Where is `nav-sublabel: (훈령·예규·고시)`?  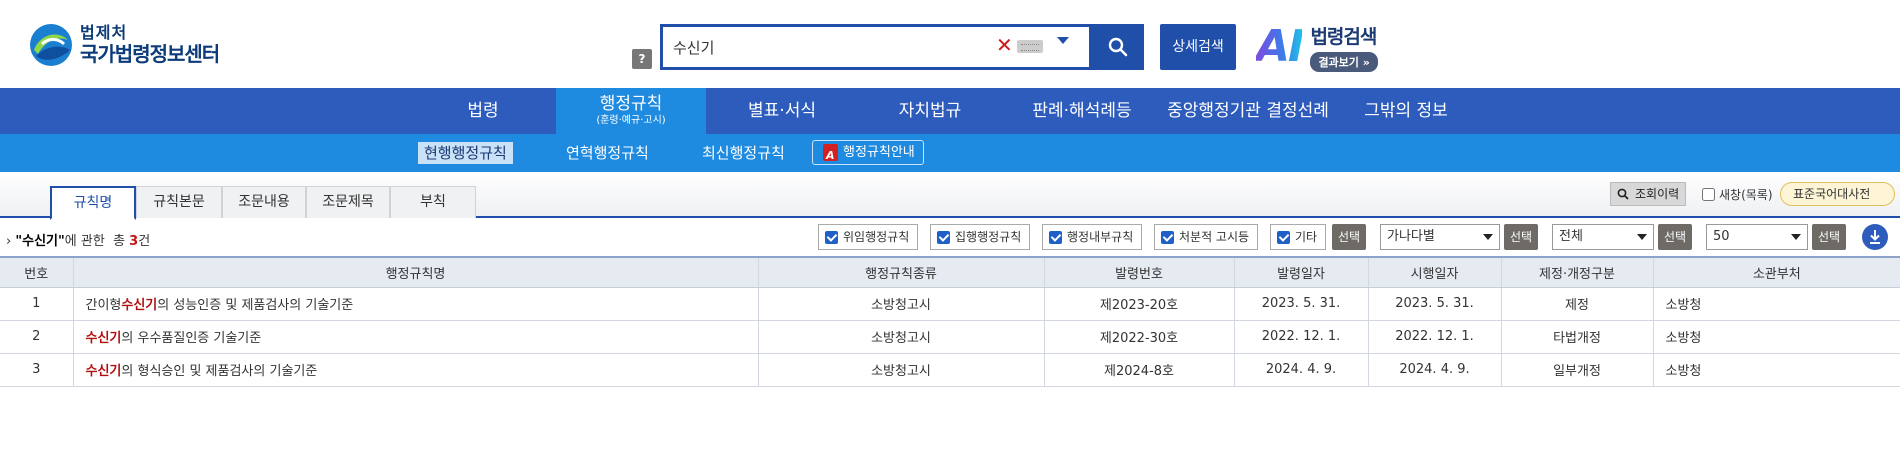 nav-sublabel: (훈령·예규·고시) is located at coordinates (631, 120).